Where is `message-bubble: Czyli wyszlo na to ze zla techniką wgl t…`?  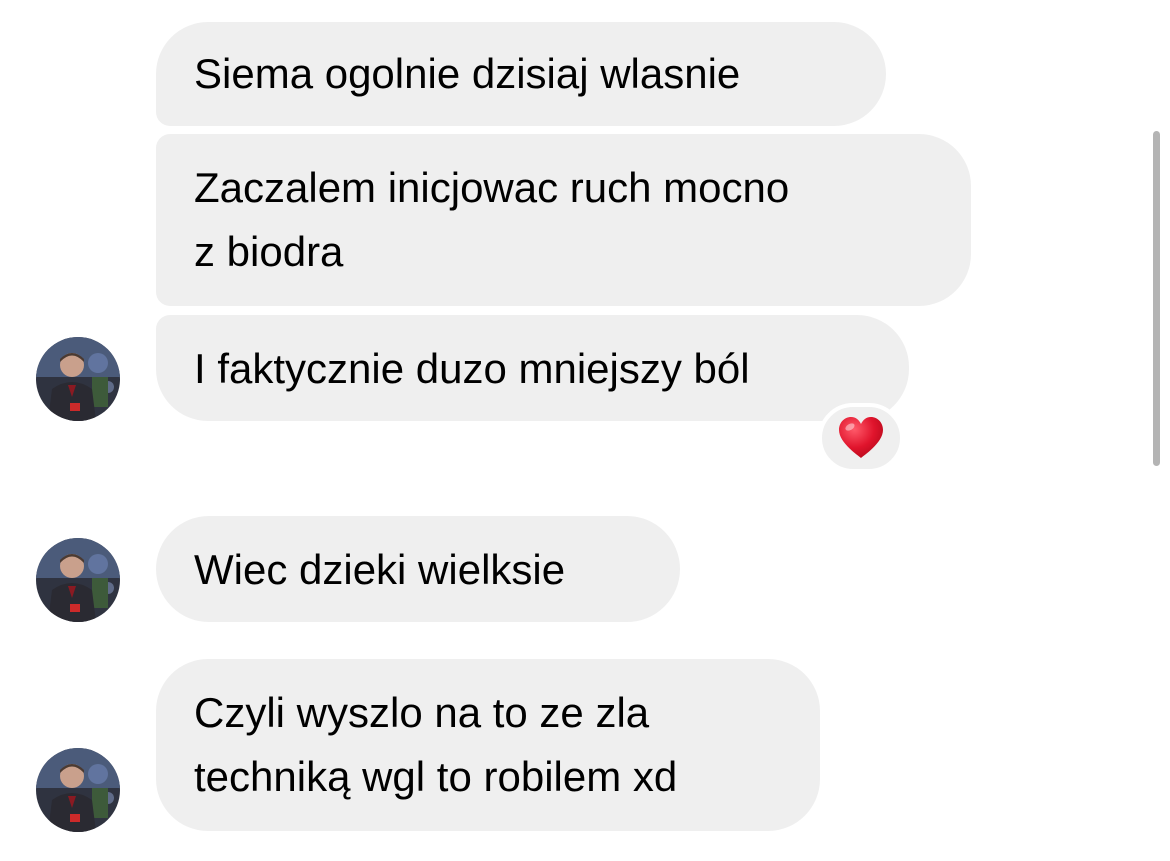
message-bubble: Czyli wyszlo na to ze zla techniką wgl t… is located at coordinates (488, 745).